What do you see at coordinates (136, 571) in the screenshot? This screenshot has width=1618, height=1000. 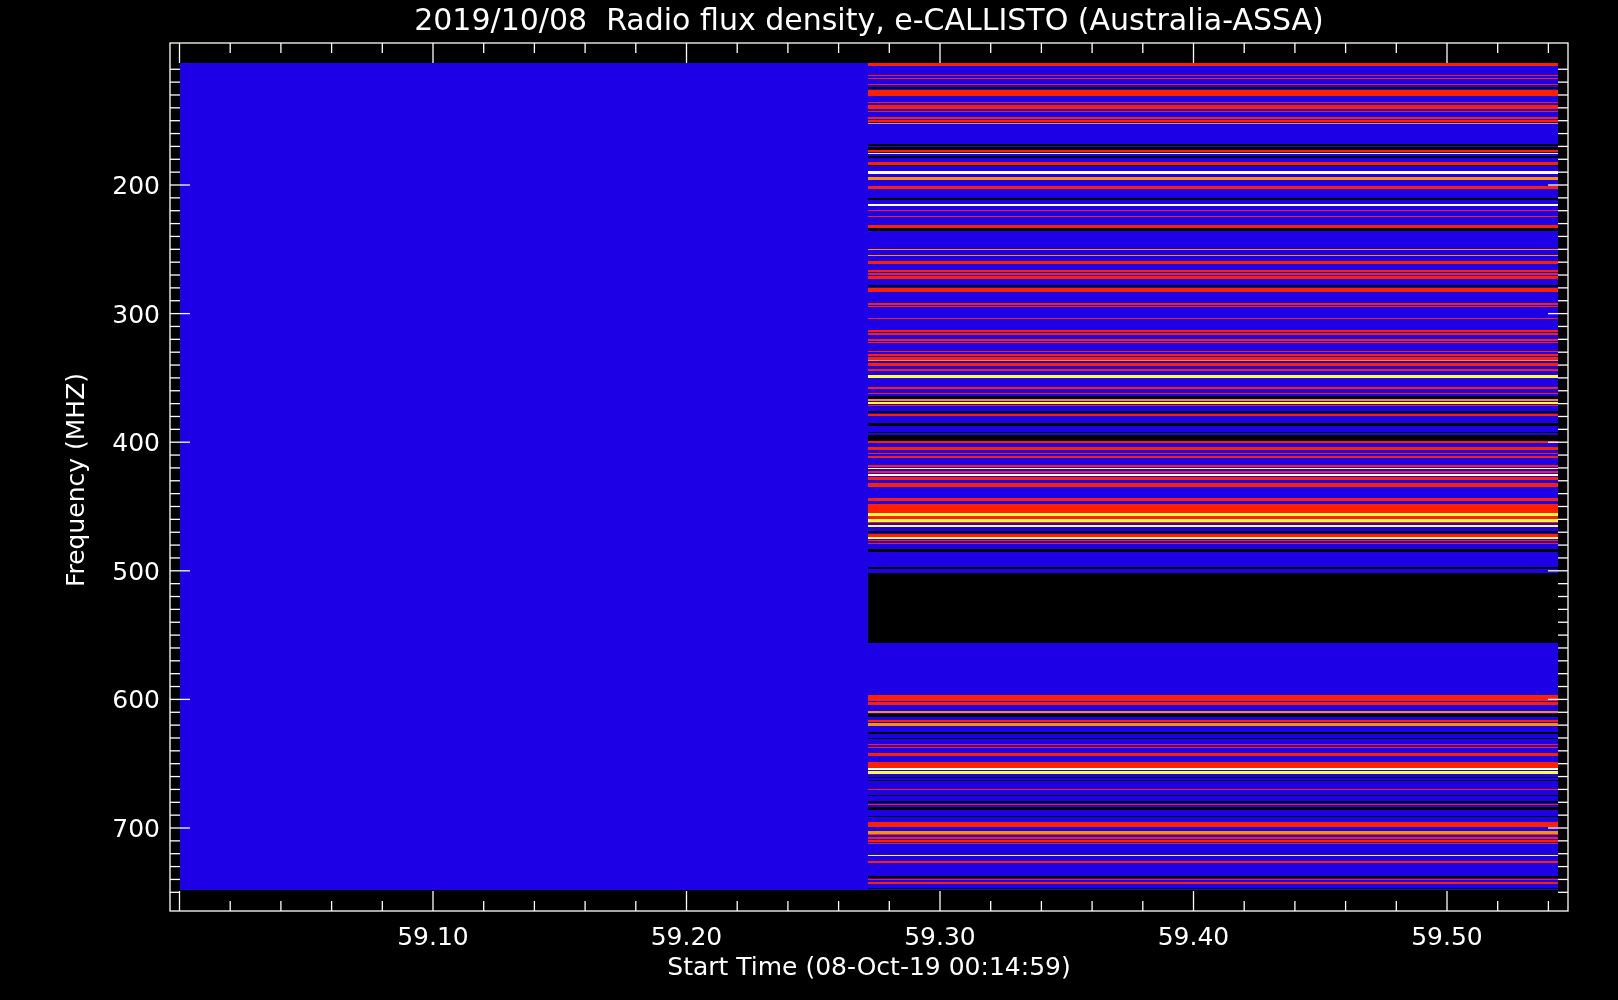 I see `y-tick-label: 500` at bounding box center [136, 571].